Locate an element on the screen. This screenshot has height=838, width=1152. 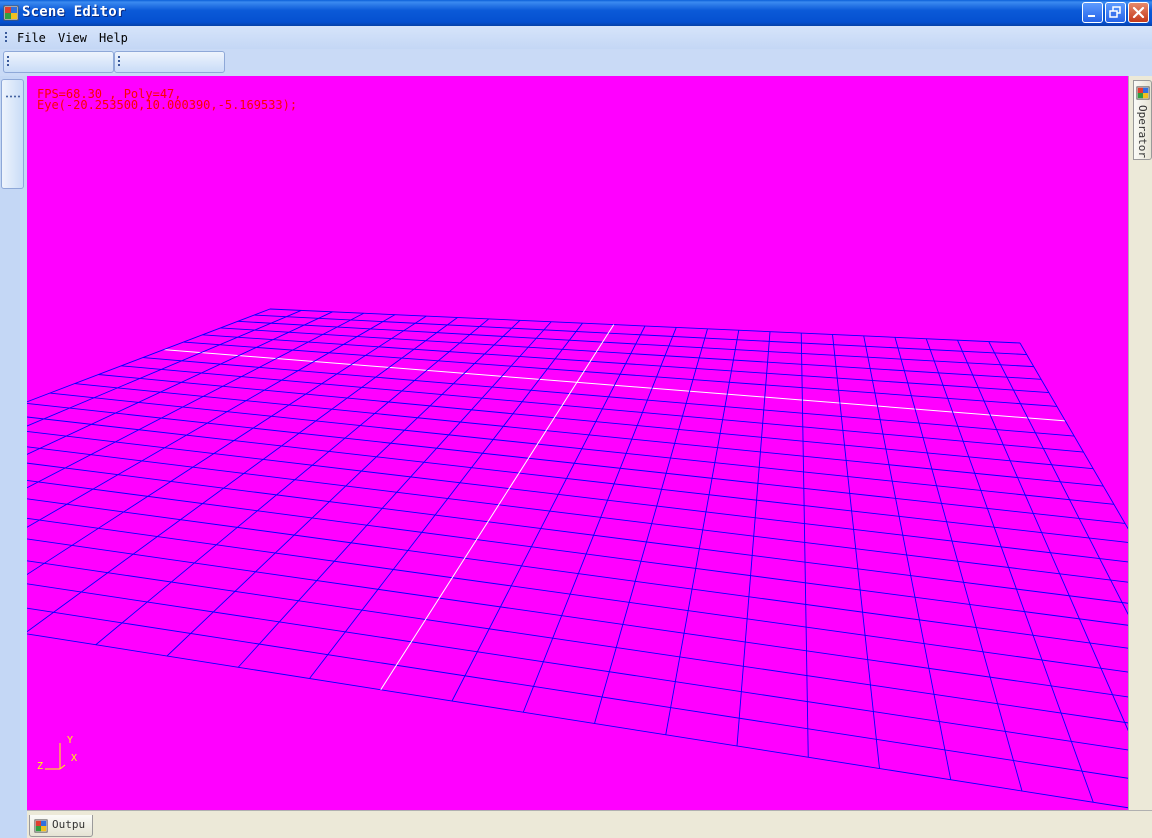
minimize-button is located at coordinates (1092, 12).